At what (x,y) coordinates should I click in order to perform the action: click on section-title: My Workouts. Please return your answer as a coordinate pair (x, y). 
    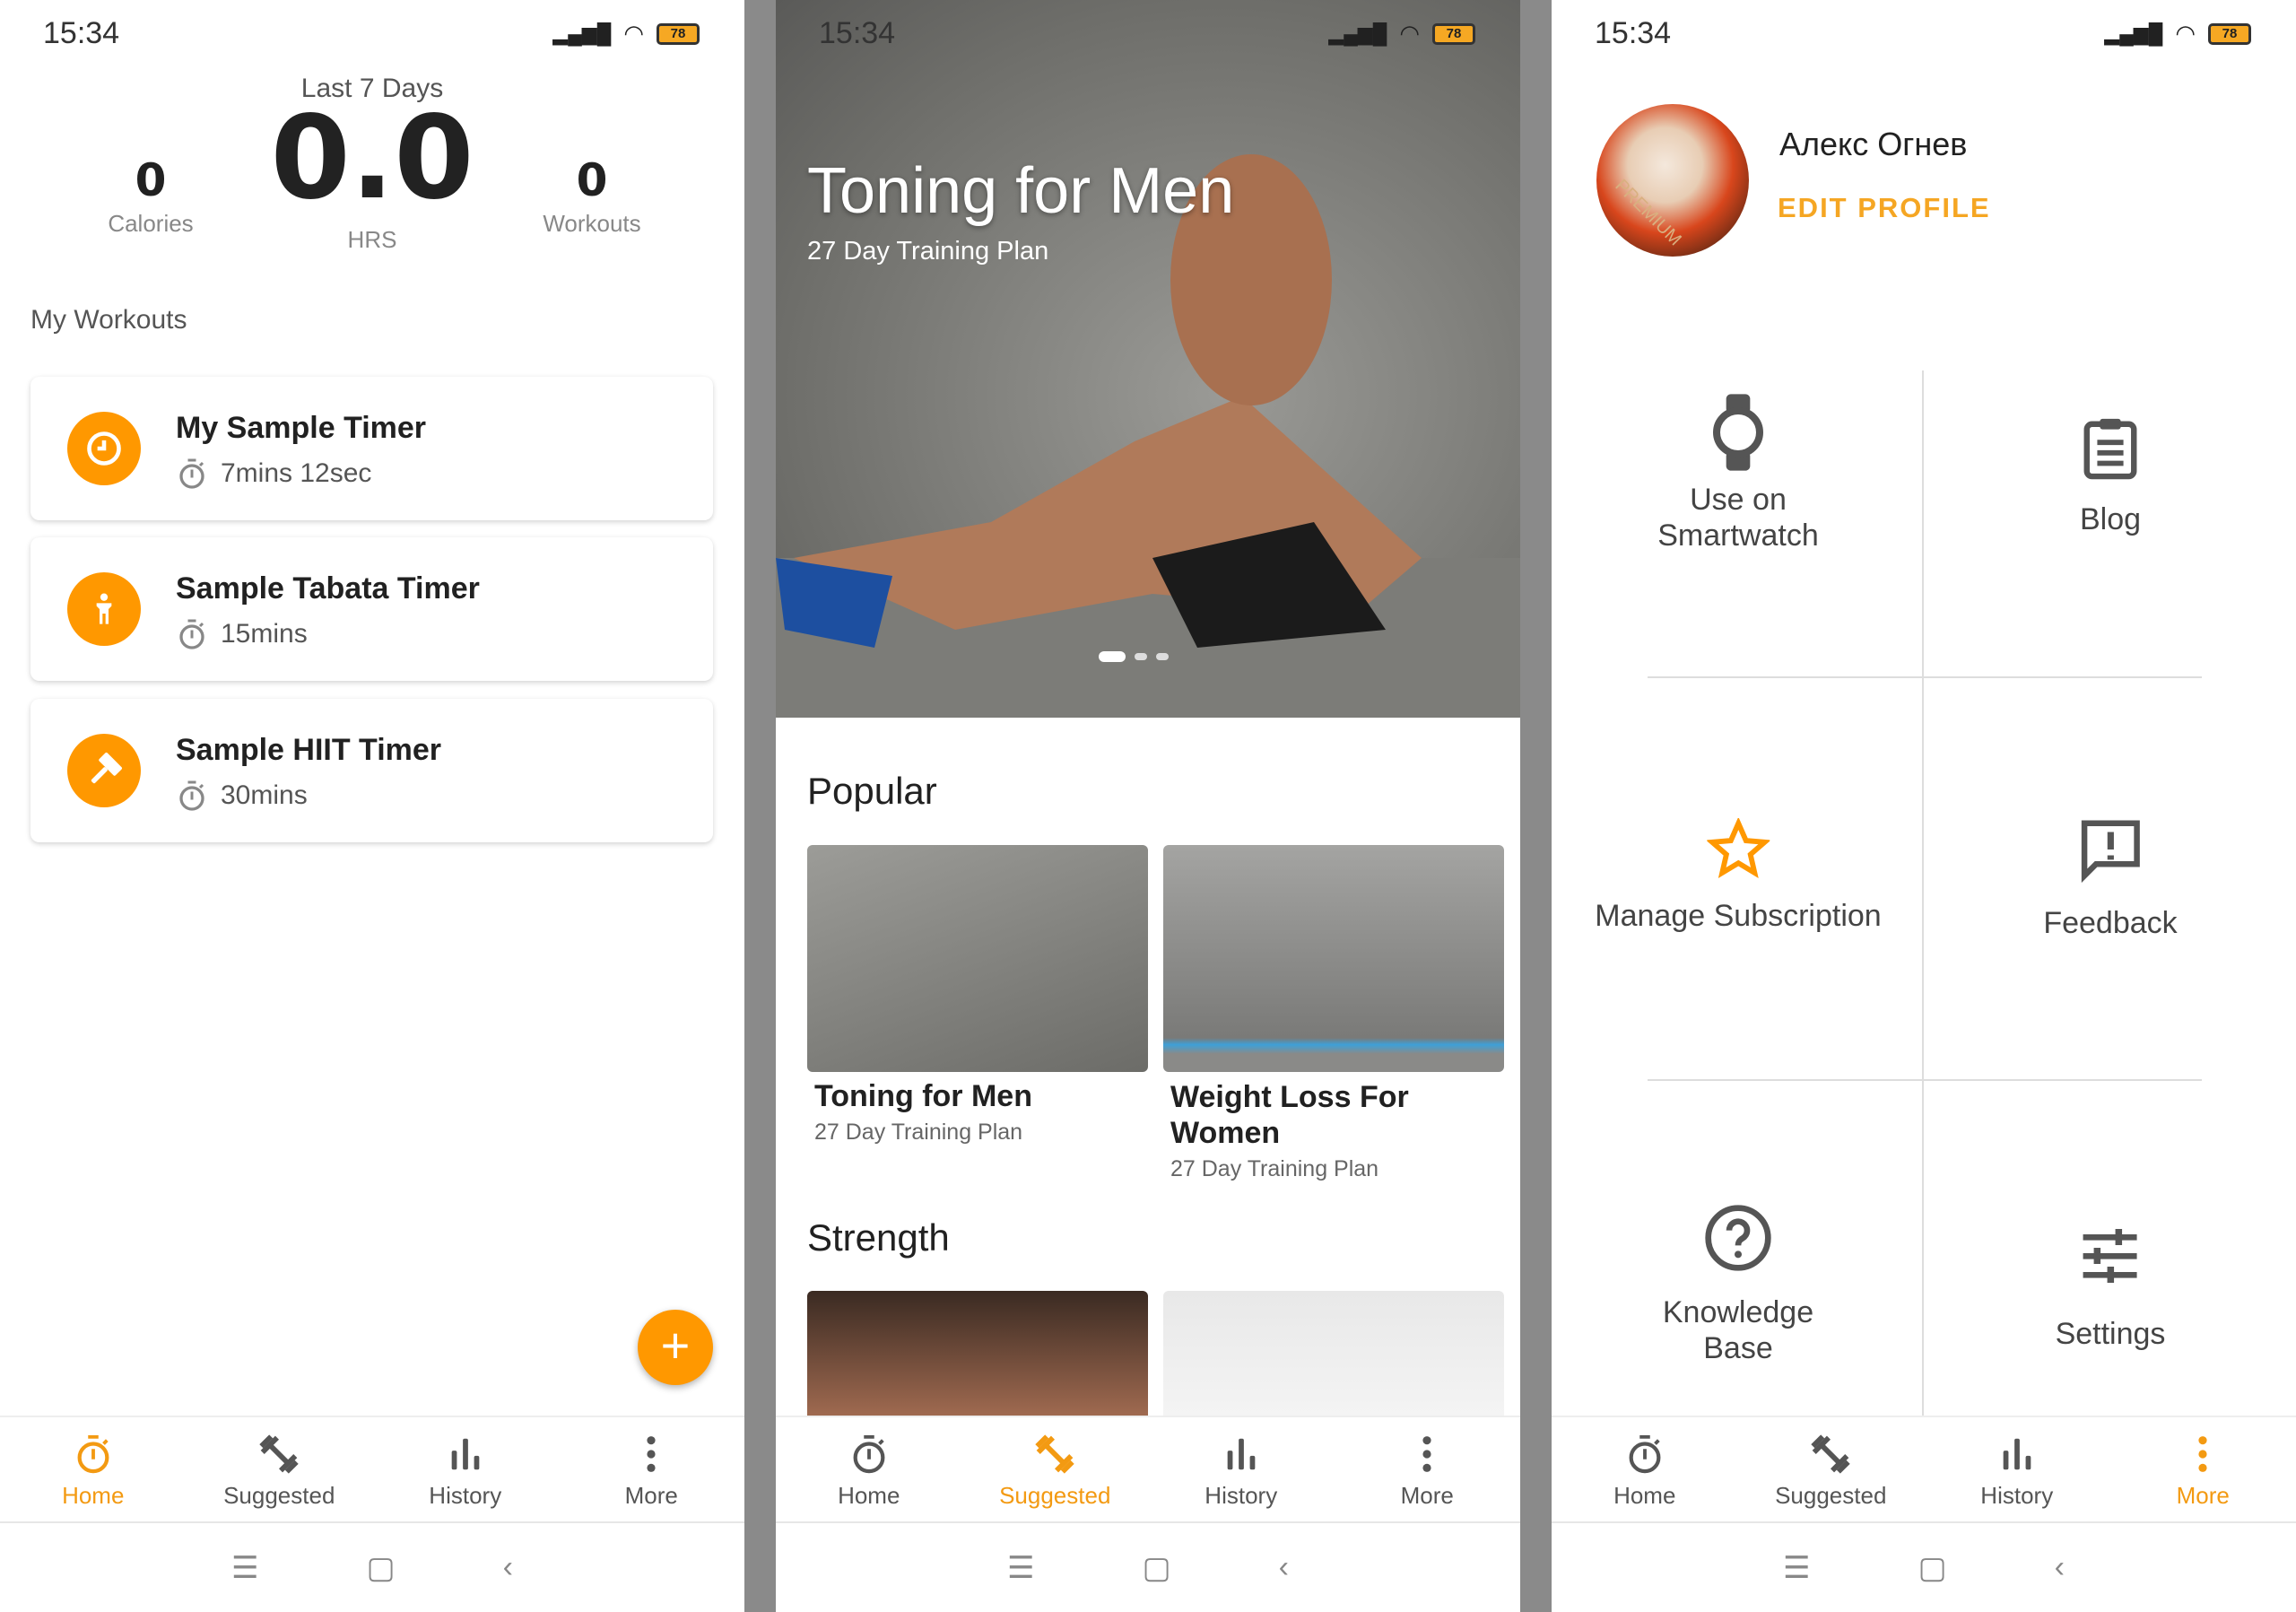
    Looking at the image, I should click on (108, 320).